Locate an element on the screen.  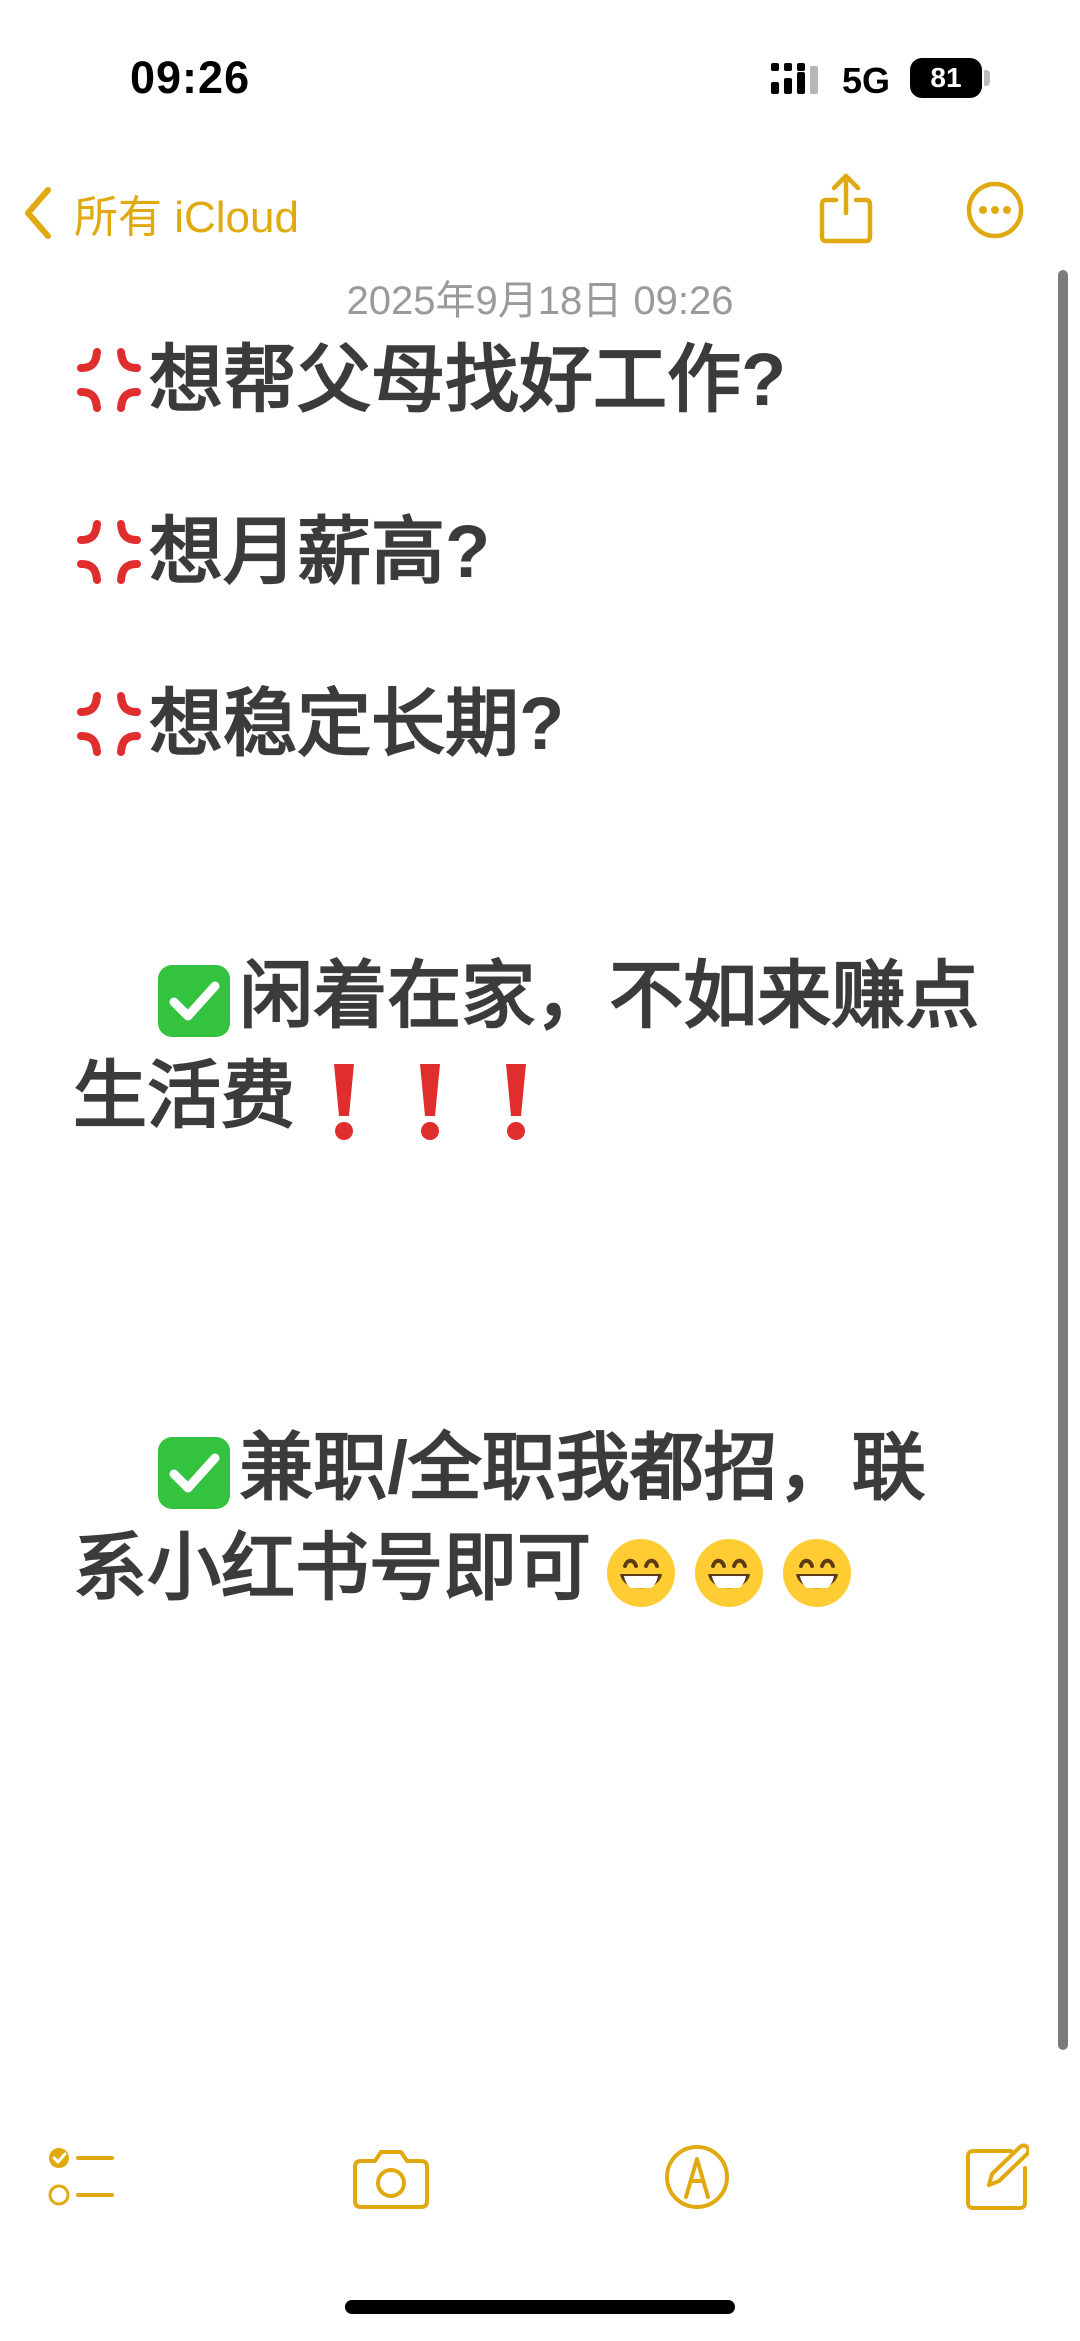
signal-icon is located at coordinates (794, 78).